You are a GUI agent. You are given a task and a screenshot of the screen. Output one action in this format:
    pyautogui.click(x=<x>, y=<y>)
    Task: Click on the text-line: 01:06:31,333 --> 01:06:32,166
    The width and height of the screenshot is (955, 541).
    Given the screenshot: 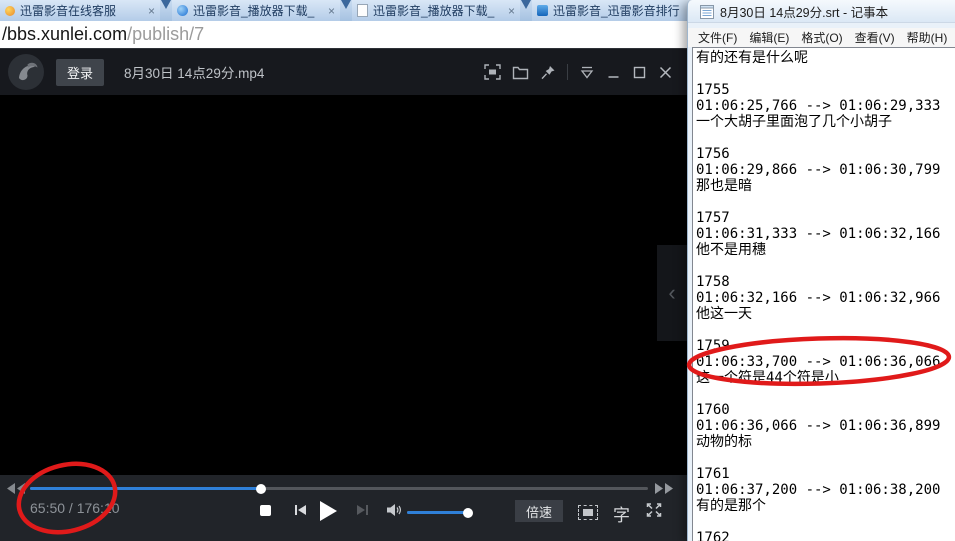 What is the action you would take?
    pyautogui.click(x=818, y=234)
    